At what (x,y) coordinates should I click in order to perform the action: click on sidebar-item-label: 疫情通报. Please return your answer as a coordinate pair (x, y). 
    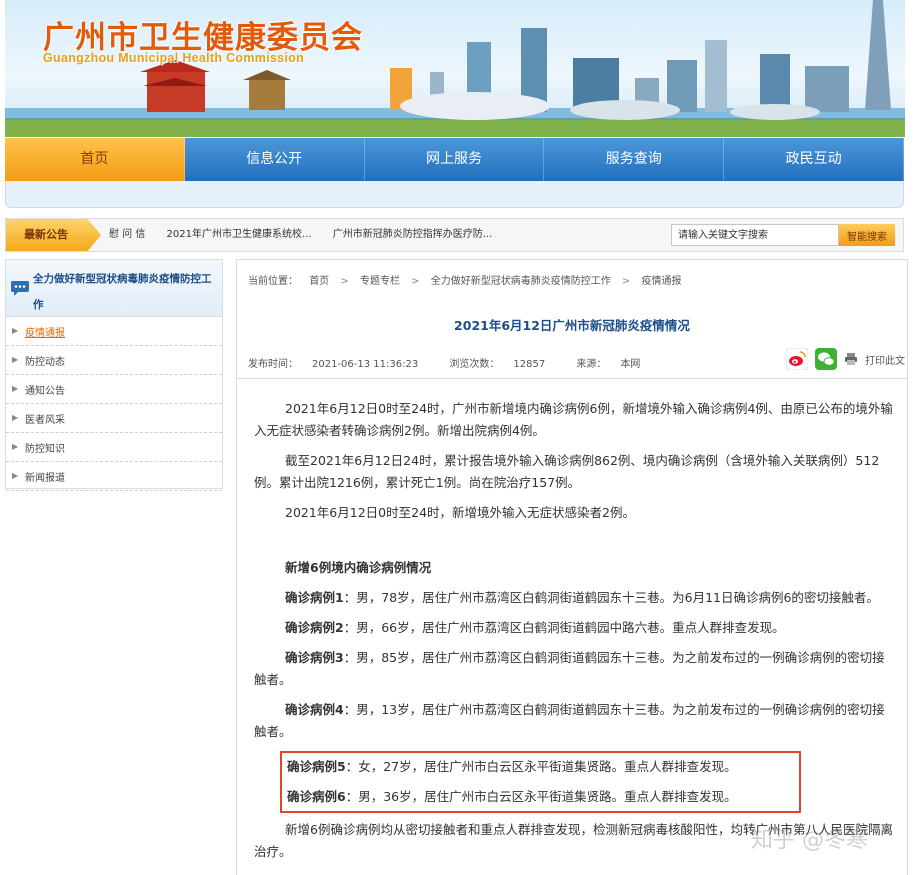
    Looking at the image, I should click on (45, 333).